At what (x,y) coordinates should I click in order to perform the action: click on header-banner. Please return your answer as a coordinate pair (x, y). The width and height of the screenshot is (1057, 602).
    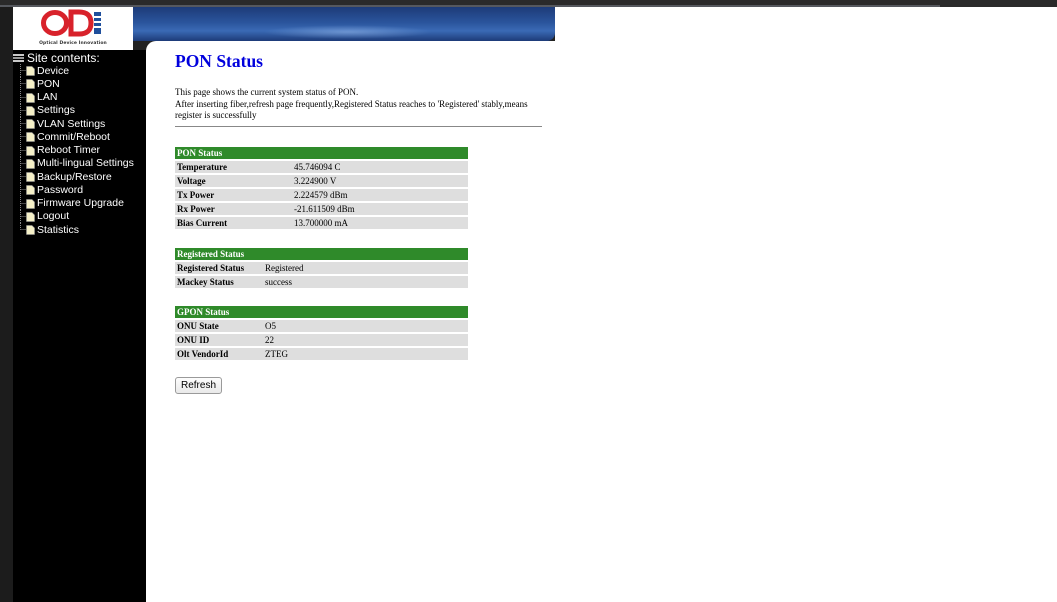
    Looking at the image, I should click on (344, 24).